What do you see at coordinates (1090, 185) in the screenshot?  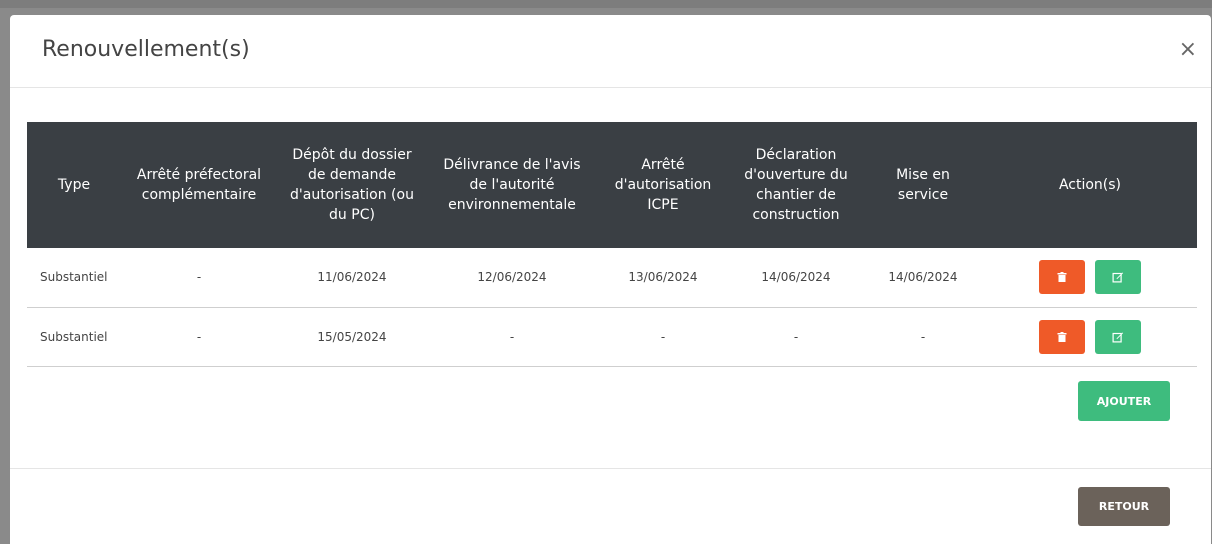 I see `header-actions: Action(s)` at bounding box center [1090, 185].